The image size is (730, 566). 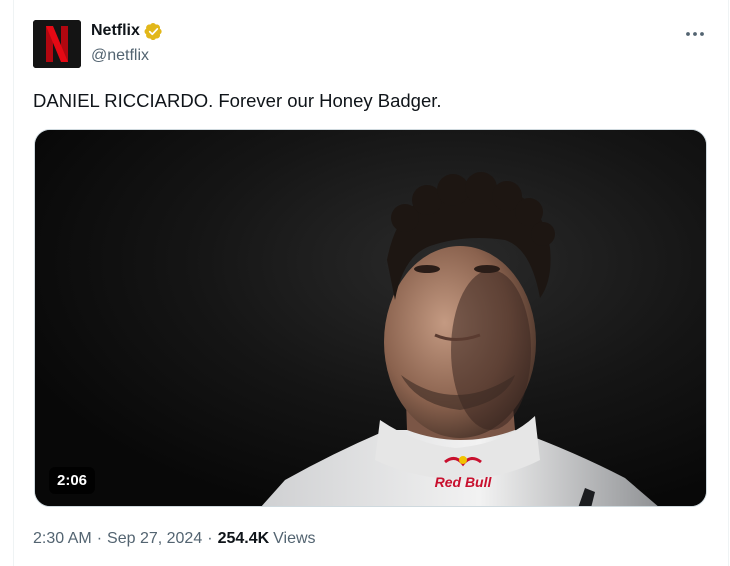 I want to click on views-label: Views, so click(x=294, y=538).